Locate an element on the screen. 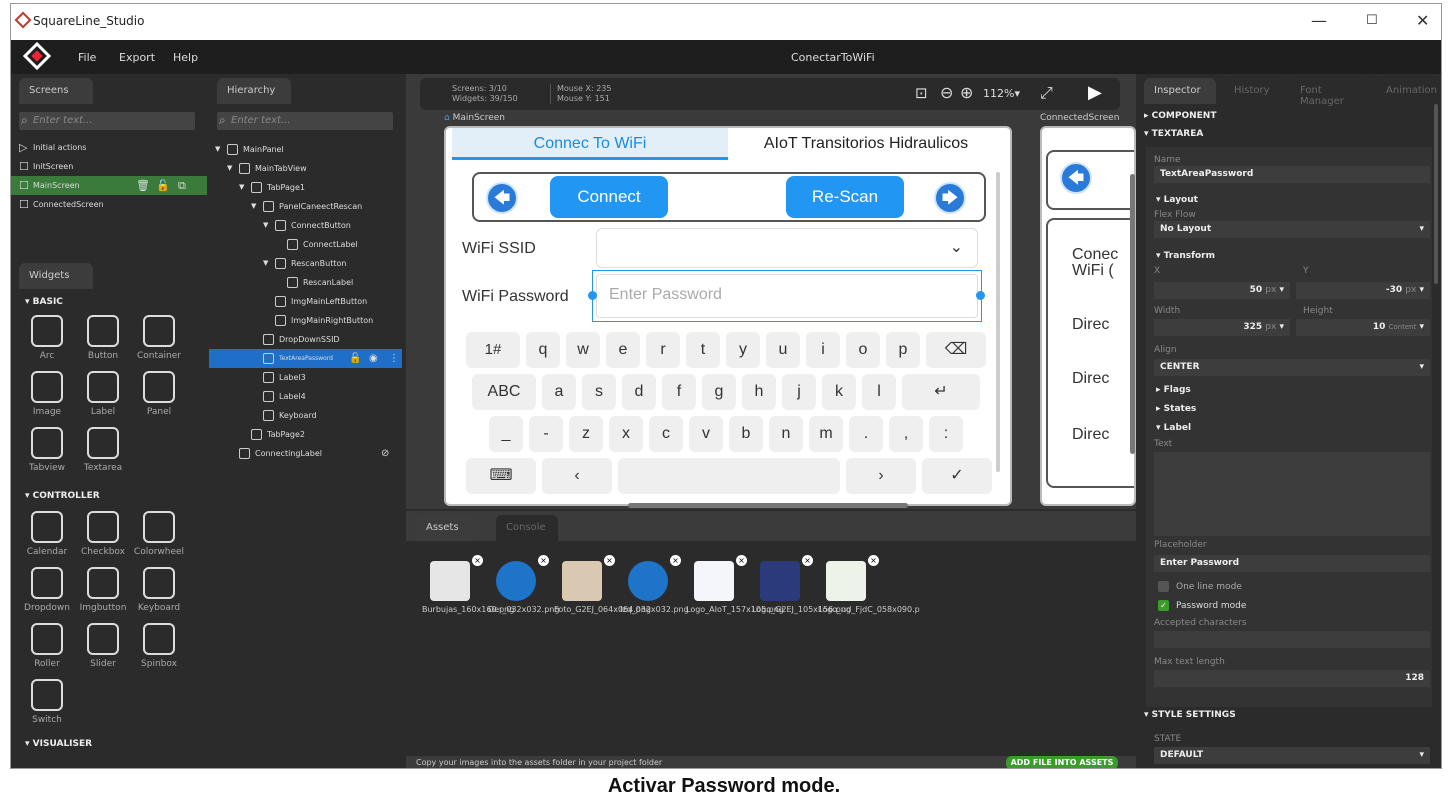 This screenshot has height=803, width=1448. widget-dropdown: Dropdown is located at coordinates (47, 590).